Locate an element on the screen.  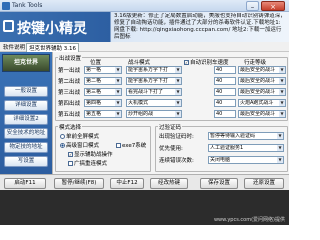
position-select-3: 第三格 ▼ is located at coordinates (103, 92).